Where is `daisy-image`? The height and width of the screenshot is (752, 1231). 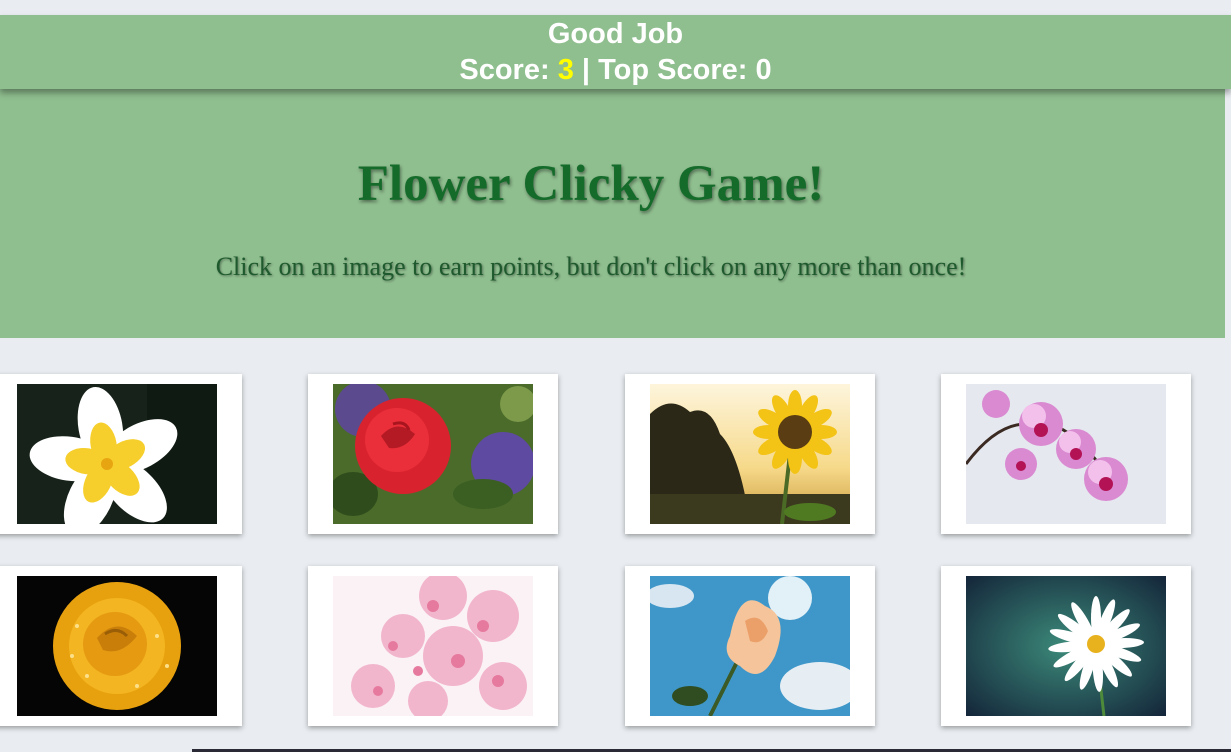
daisy-image is located at coordinates (1066, 646).